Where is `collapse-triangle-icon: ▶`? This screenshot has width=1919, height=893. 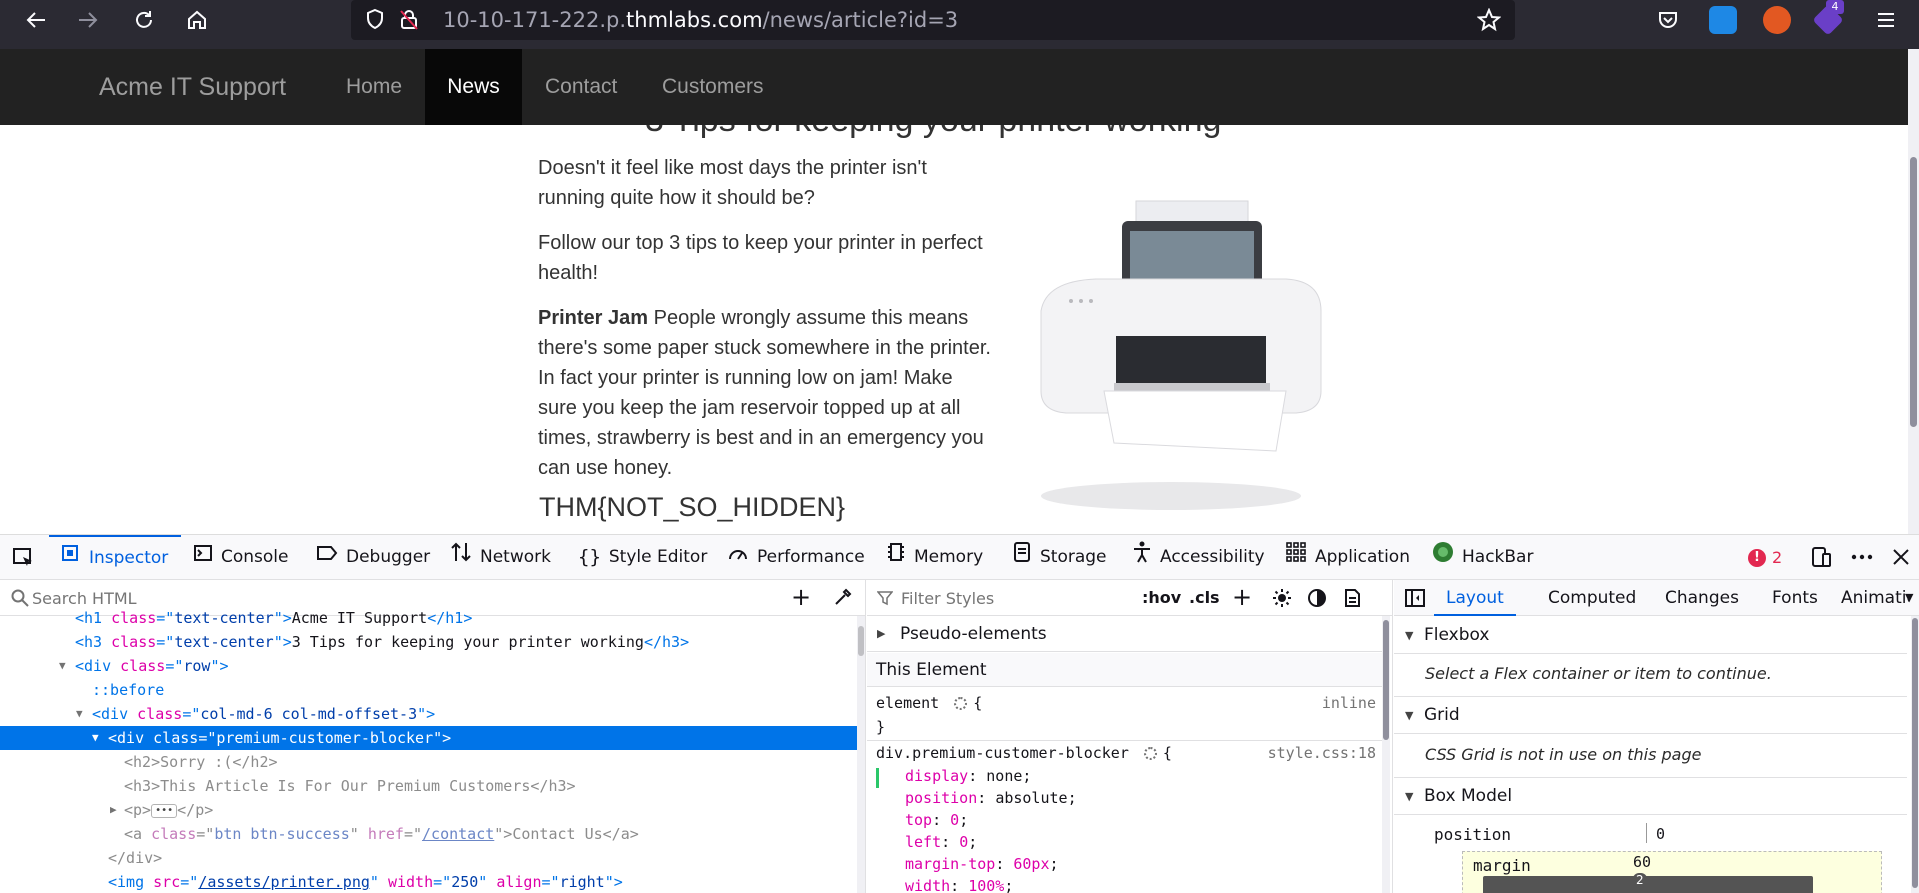
collapse-triangle-icon: ▶ is located at coordinates (113, 810).